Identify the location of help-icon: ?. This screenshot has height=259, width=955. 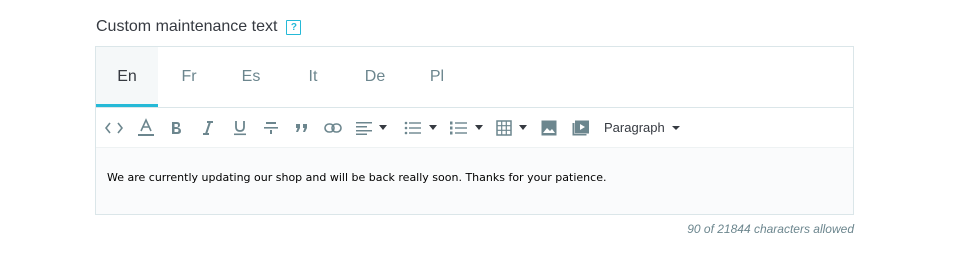
(294, 27).